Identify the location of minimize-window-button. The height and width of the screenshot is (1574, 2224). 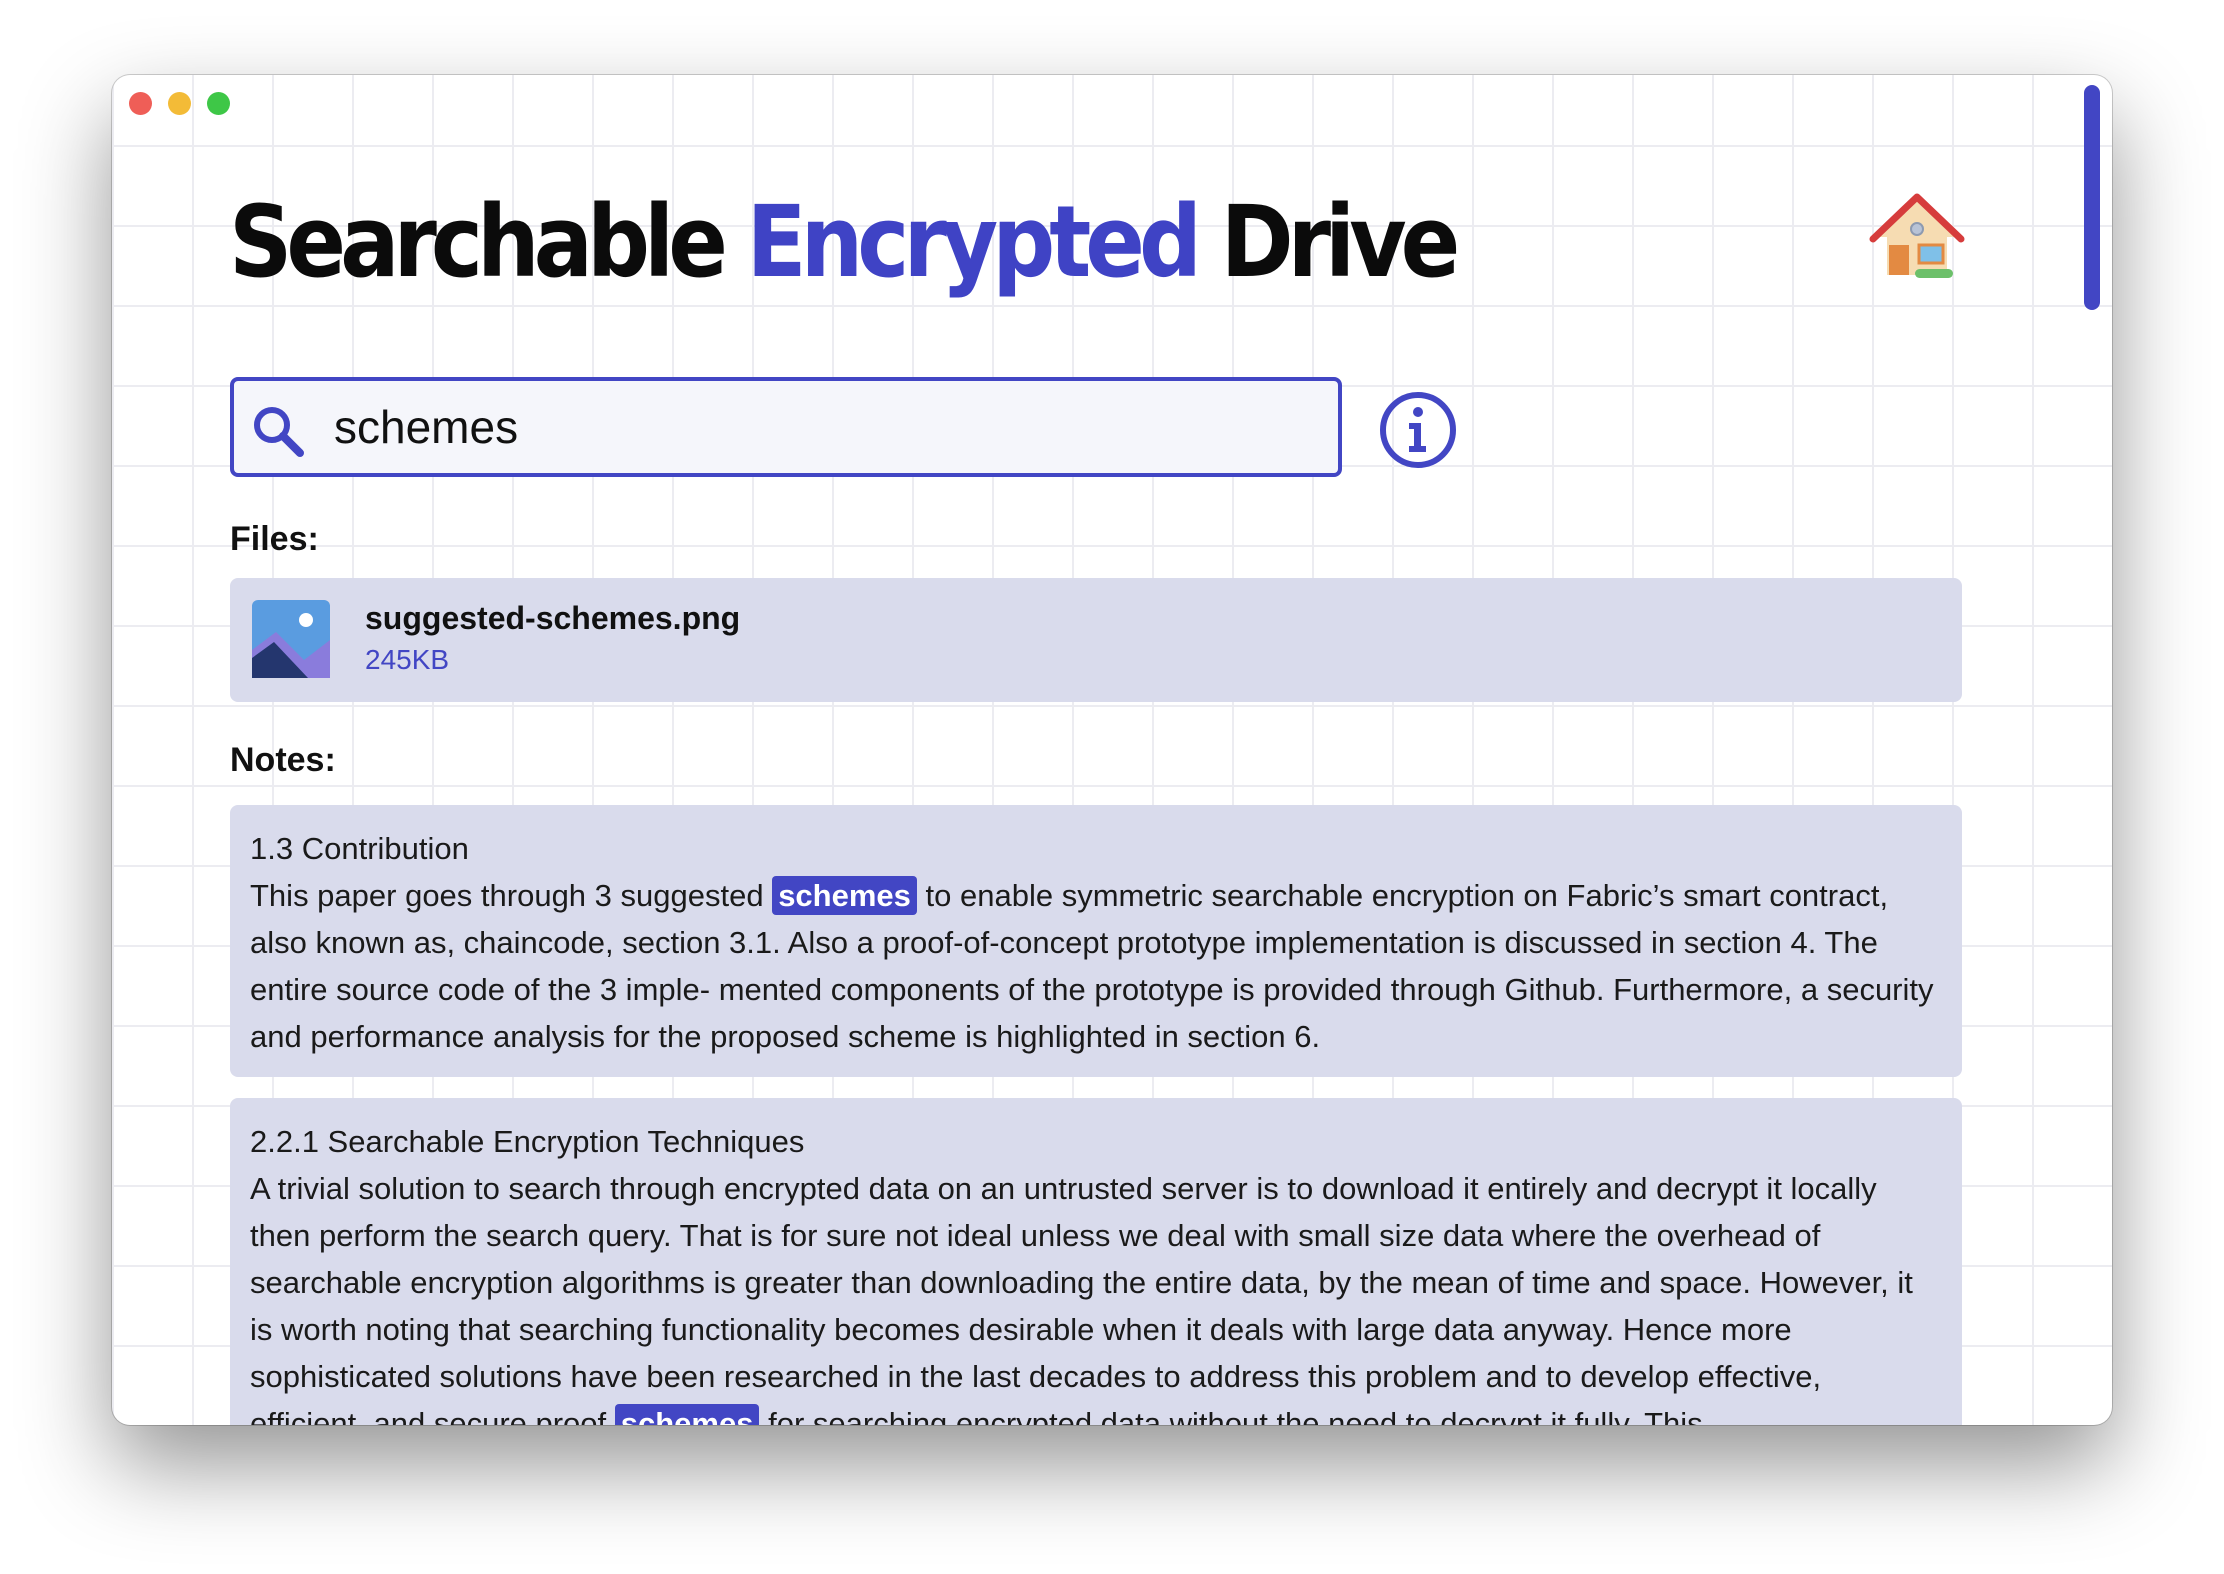
(179, 103).